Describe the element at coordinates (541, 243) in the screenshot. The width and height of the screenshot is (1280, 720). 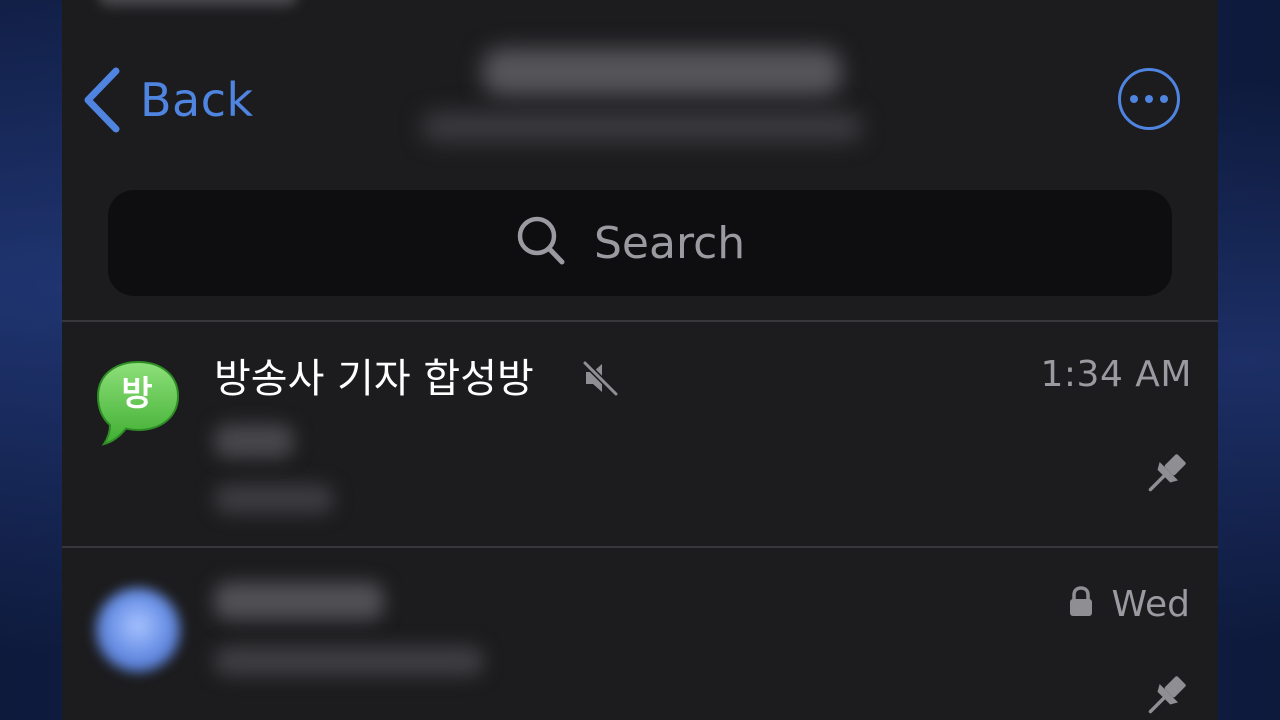
I see `search-icon` at that location.